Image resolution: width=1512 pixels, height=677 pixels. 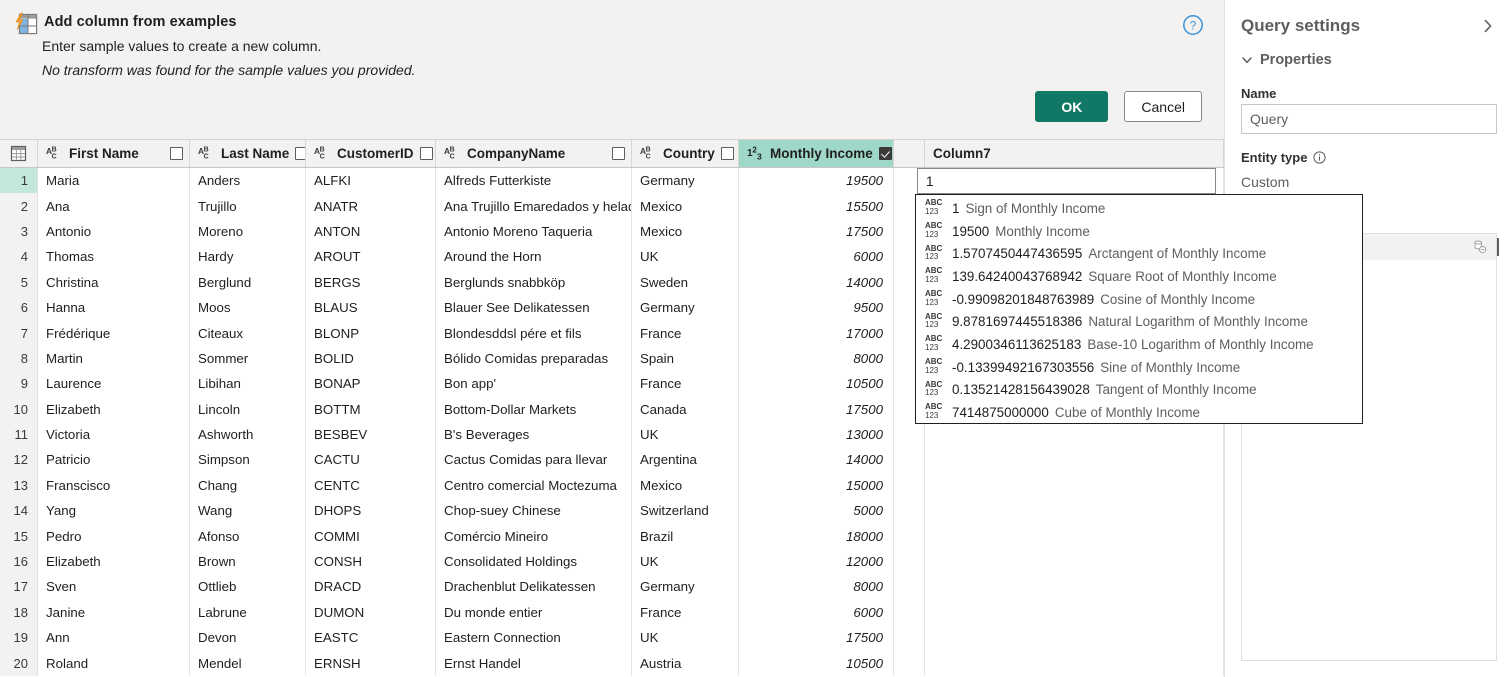 What do you see at coordinates (371, 638) in the screenshot?
I see `cell-id: EASTC` at bounding box center [371, 638].